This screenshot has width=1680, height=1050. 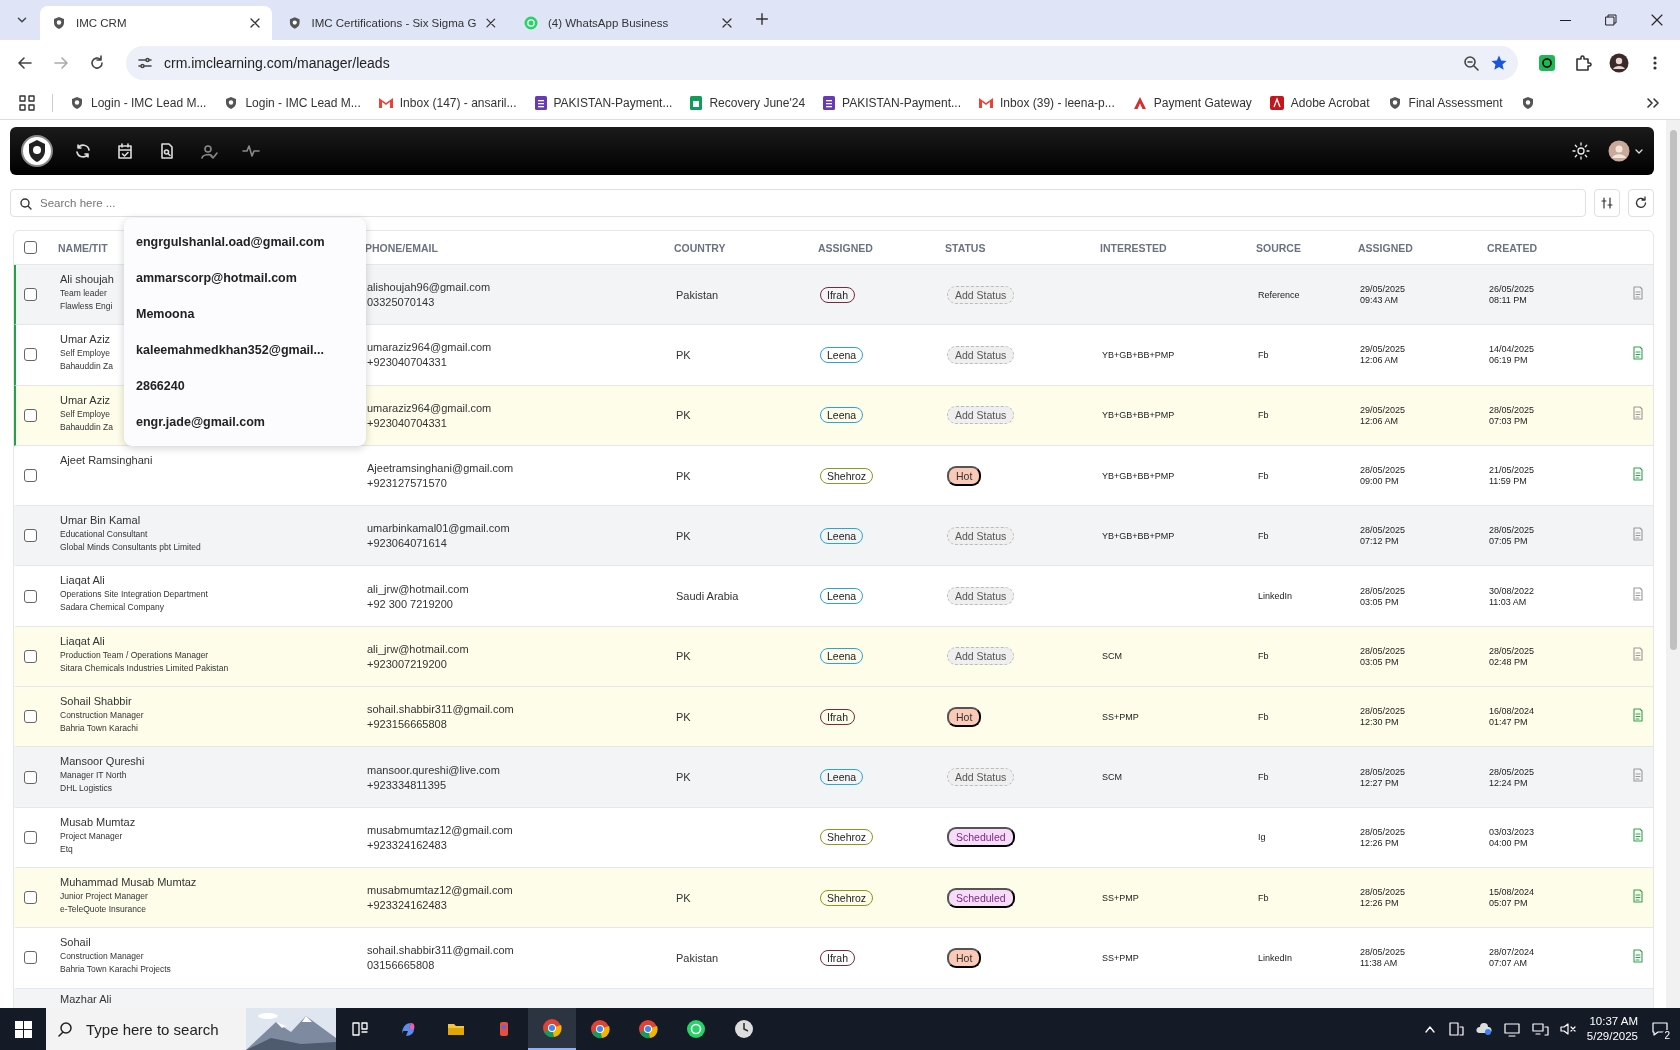 I want to click on taskbar-clock: 10:37 AM 5/29/2025, so click(x=1612, y=1029).